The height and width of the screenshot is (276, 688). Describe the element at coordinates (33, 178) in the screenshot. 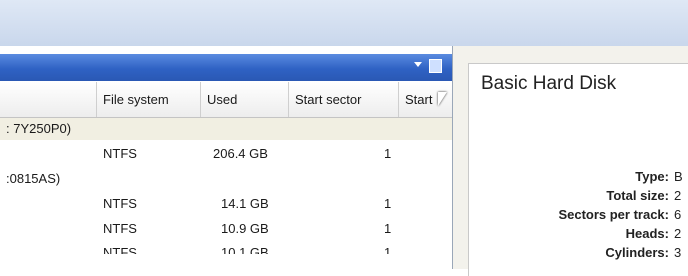

I see `disk-name: :0815AS)` at that location.